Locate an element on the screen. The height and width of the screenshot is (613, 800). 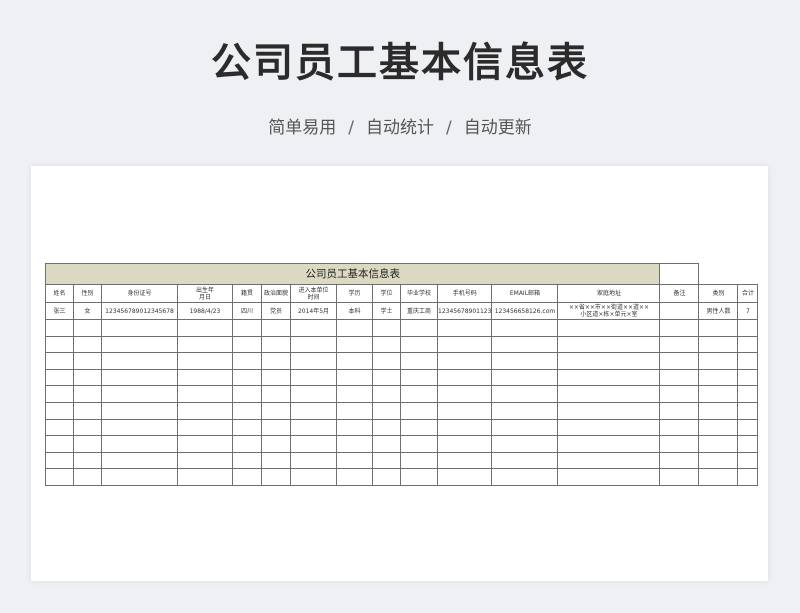
table-cell is located at coordinates (679, 311).